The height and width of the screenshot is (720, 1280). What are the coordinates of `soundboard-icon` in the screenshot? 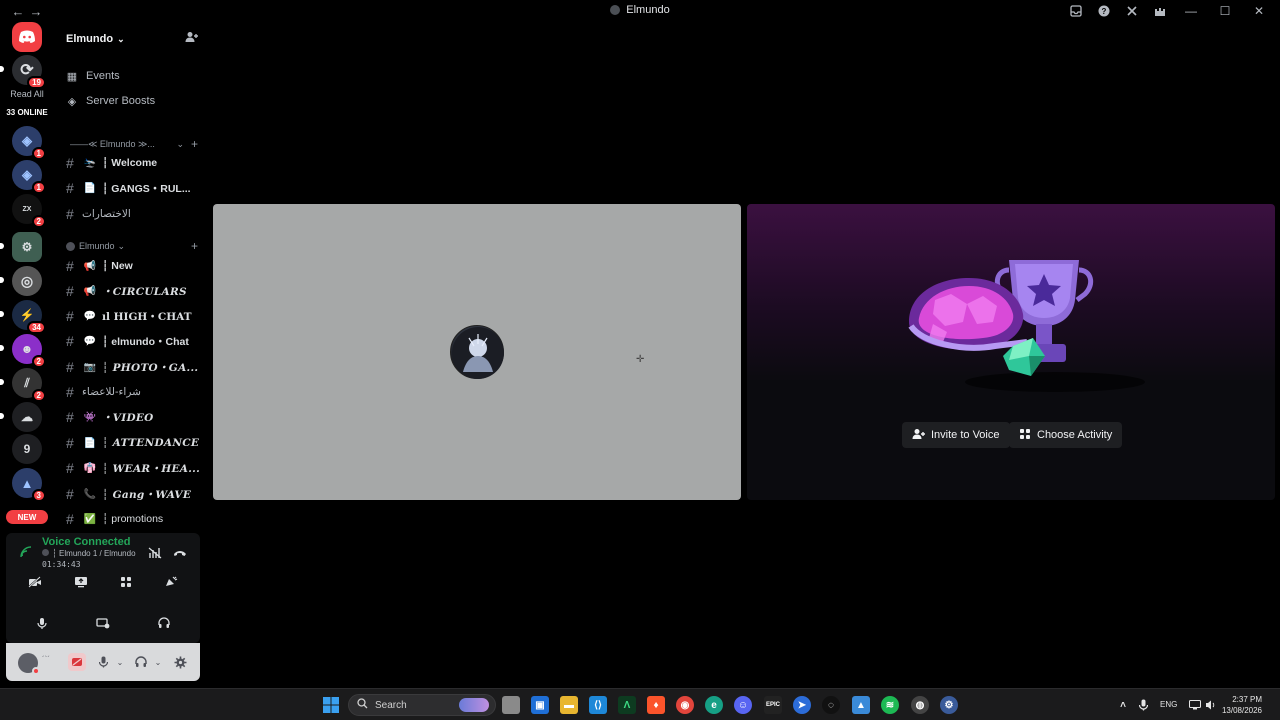 It's located at (171, 582).